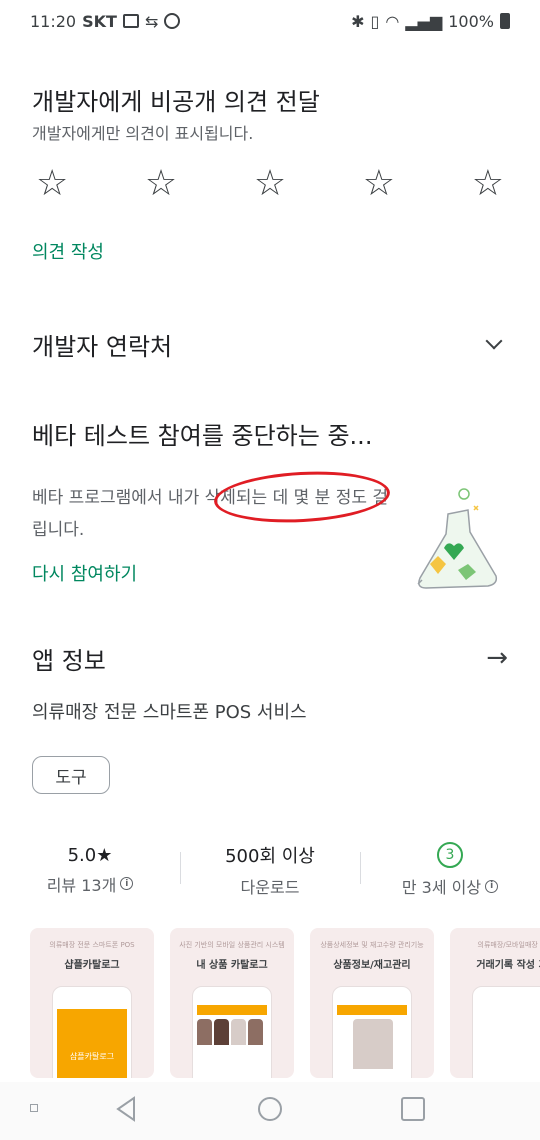  I want to click on chevron-down-icon, so click(494, 341).